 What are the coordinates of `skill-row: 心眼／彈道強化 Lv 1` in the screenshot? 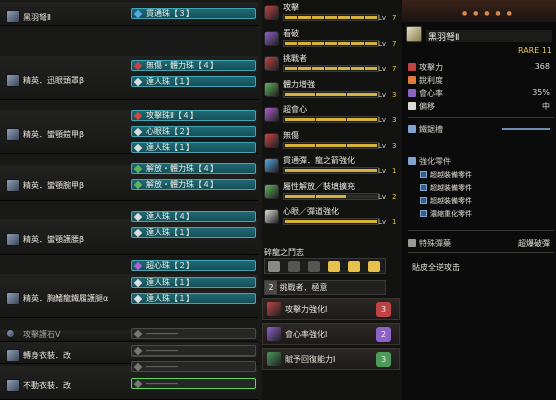 It's located at (331, 217).